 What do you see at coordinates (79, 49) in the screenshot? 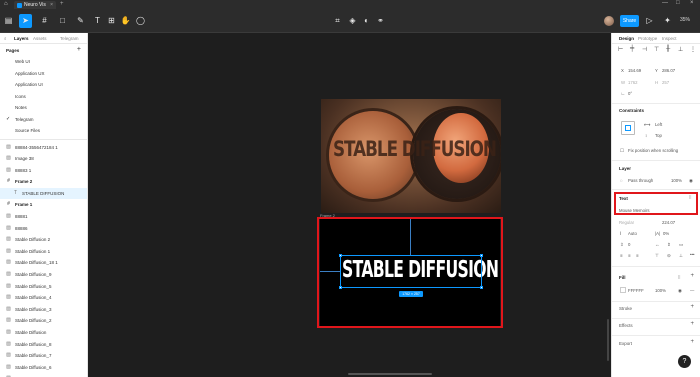
I see `add-page-button: +` at bounding box center [79, 49].